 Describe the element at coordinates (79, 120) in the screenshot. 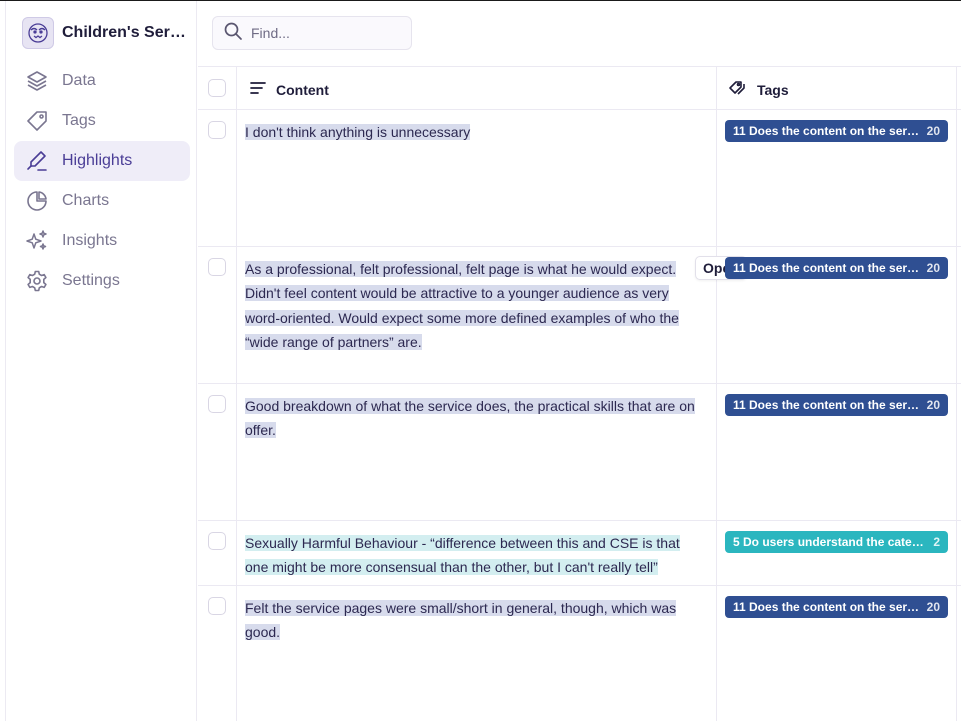

I see `sidebar-item-label: Tags` at that location.